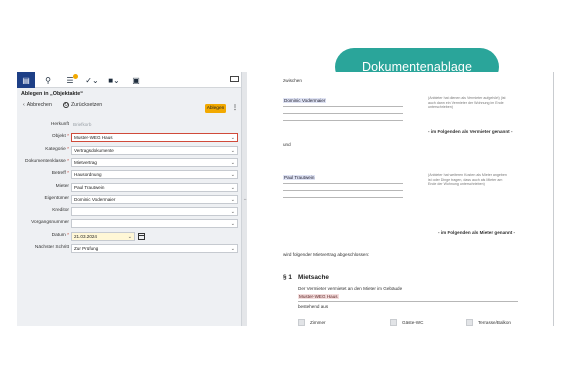 The width and height of the screenshot is (570, 385). I want to click on room-label: Zimmer, so click(318, 322).